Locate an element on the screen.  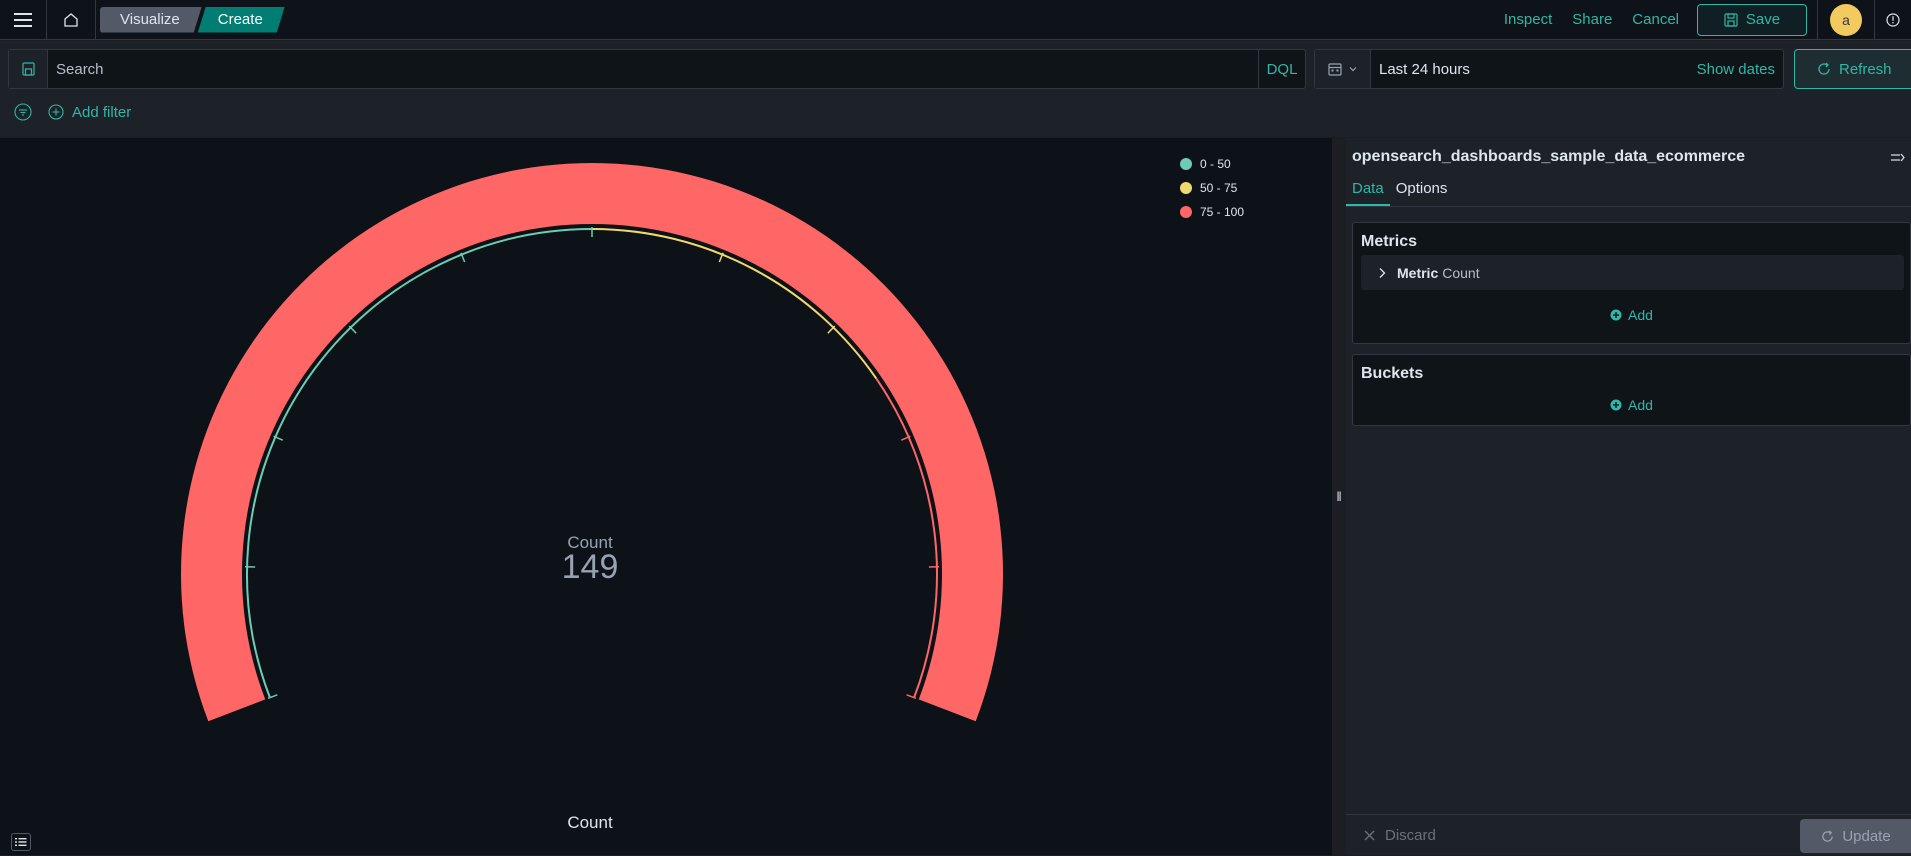
chevron-right-icon is located at coordinates (1382, 273).